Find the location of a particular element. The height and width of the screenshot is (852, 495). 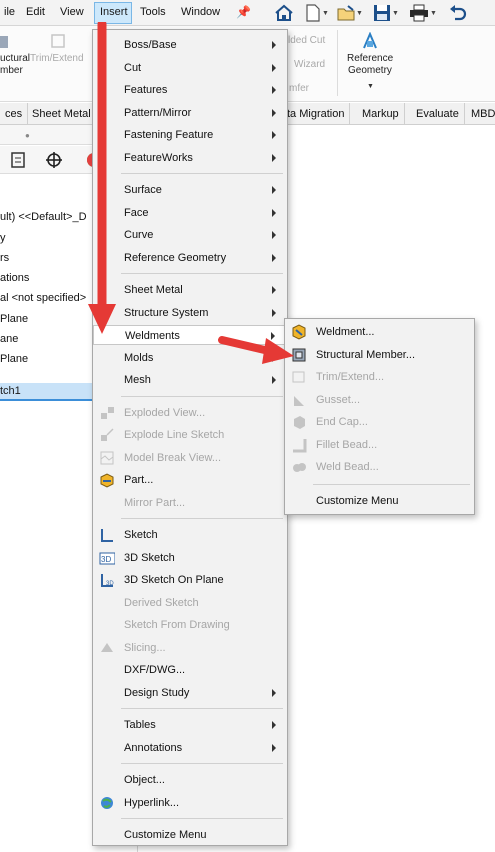

structural-member-ribbon-label: uctural is located at coordinates (15, 59).